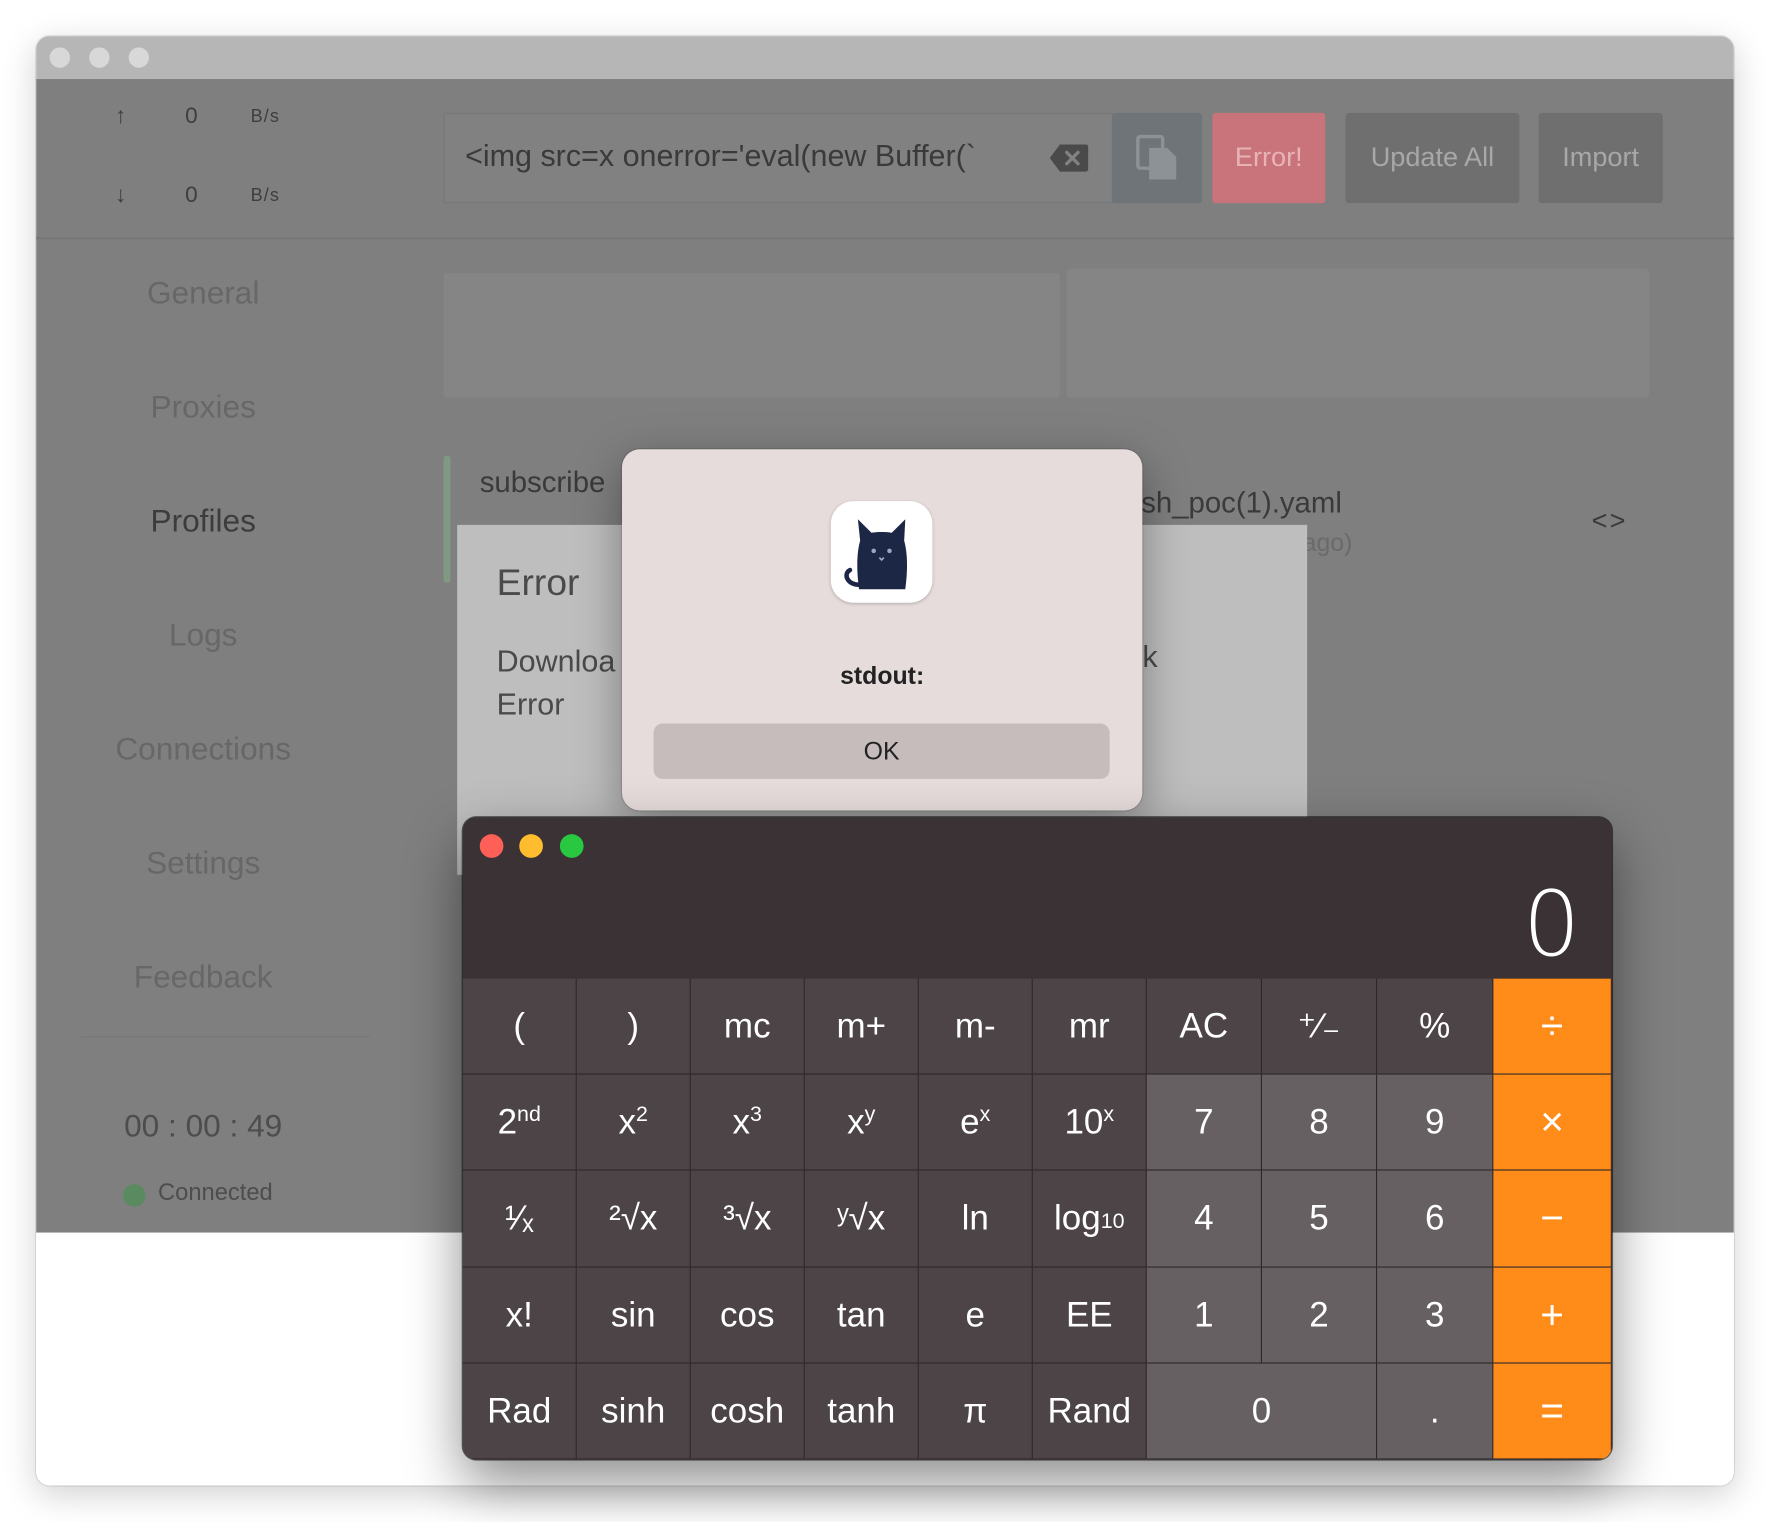 The width and height of the screenshot is (1770, 1522). Describe the element at coordinates (1089, 1219) in the screenshot. I see `calc-key-log10: log 10` at that location.